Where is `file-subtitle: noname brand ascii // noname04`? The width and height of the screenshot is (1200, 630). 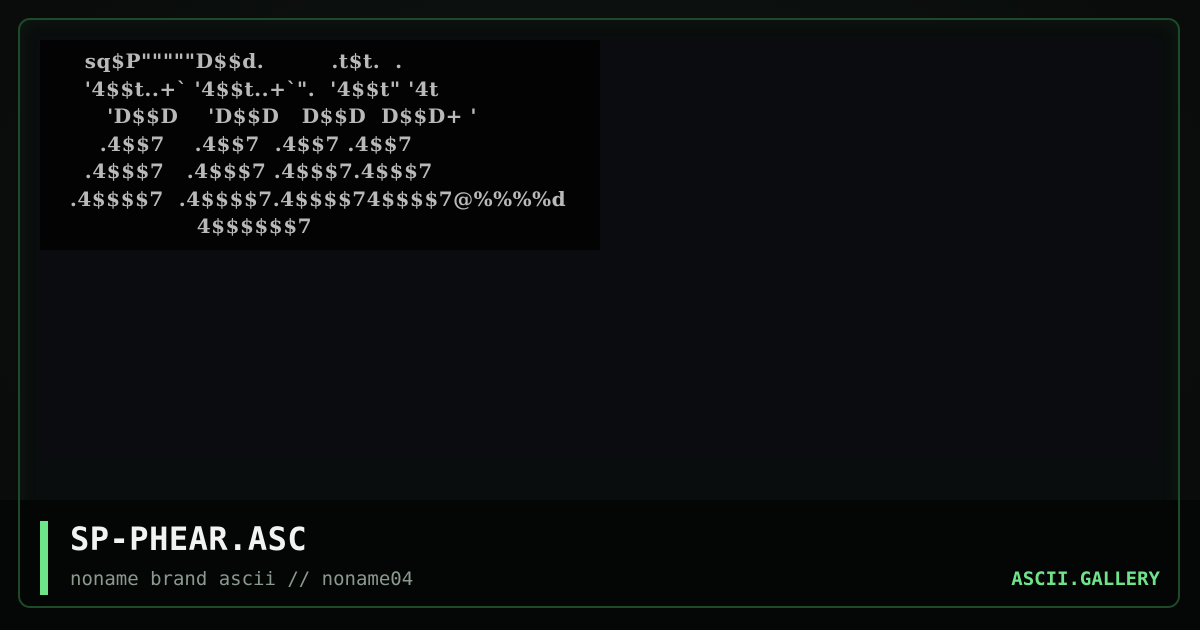 file-subtitle: noname brand ascii // noname04 is located at coordinates (242, 579).